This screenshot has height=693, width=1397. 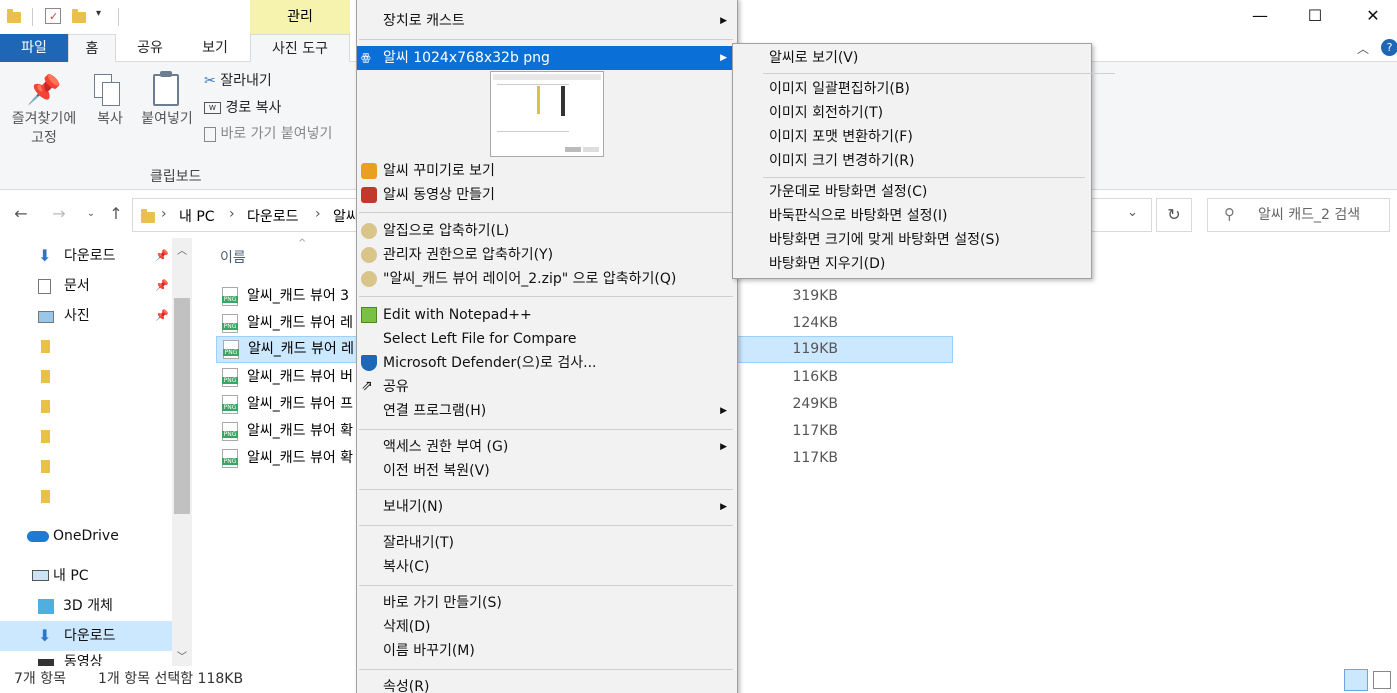 What do you see at coordinates (86, 576) in the screenshot?
I see `sidebar-item-this-pc: 내 PC` at bounding box center [86, 576].